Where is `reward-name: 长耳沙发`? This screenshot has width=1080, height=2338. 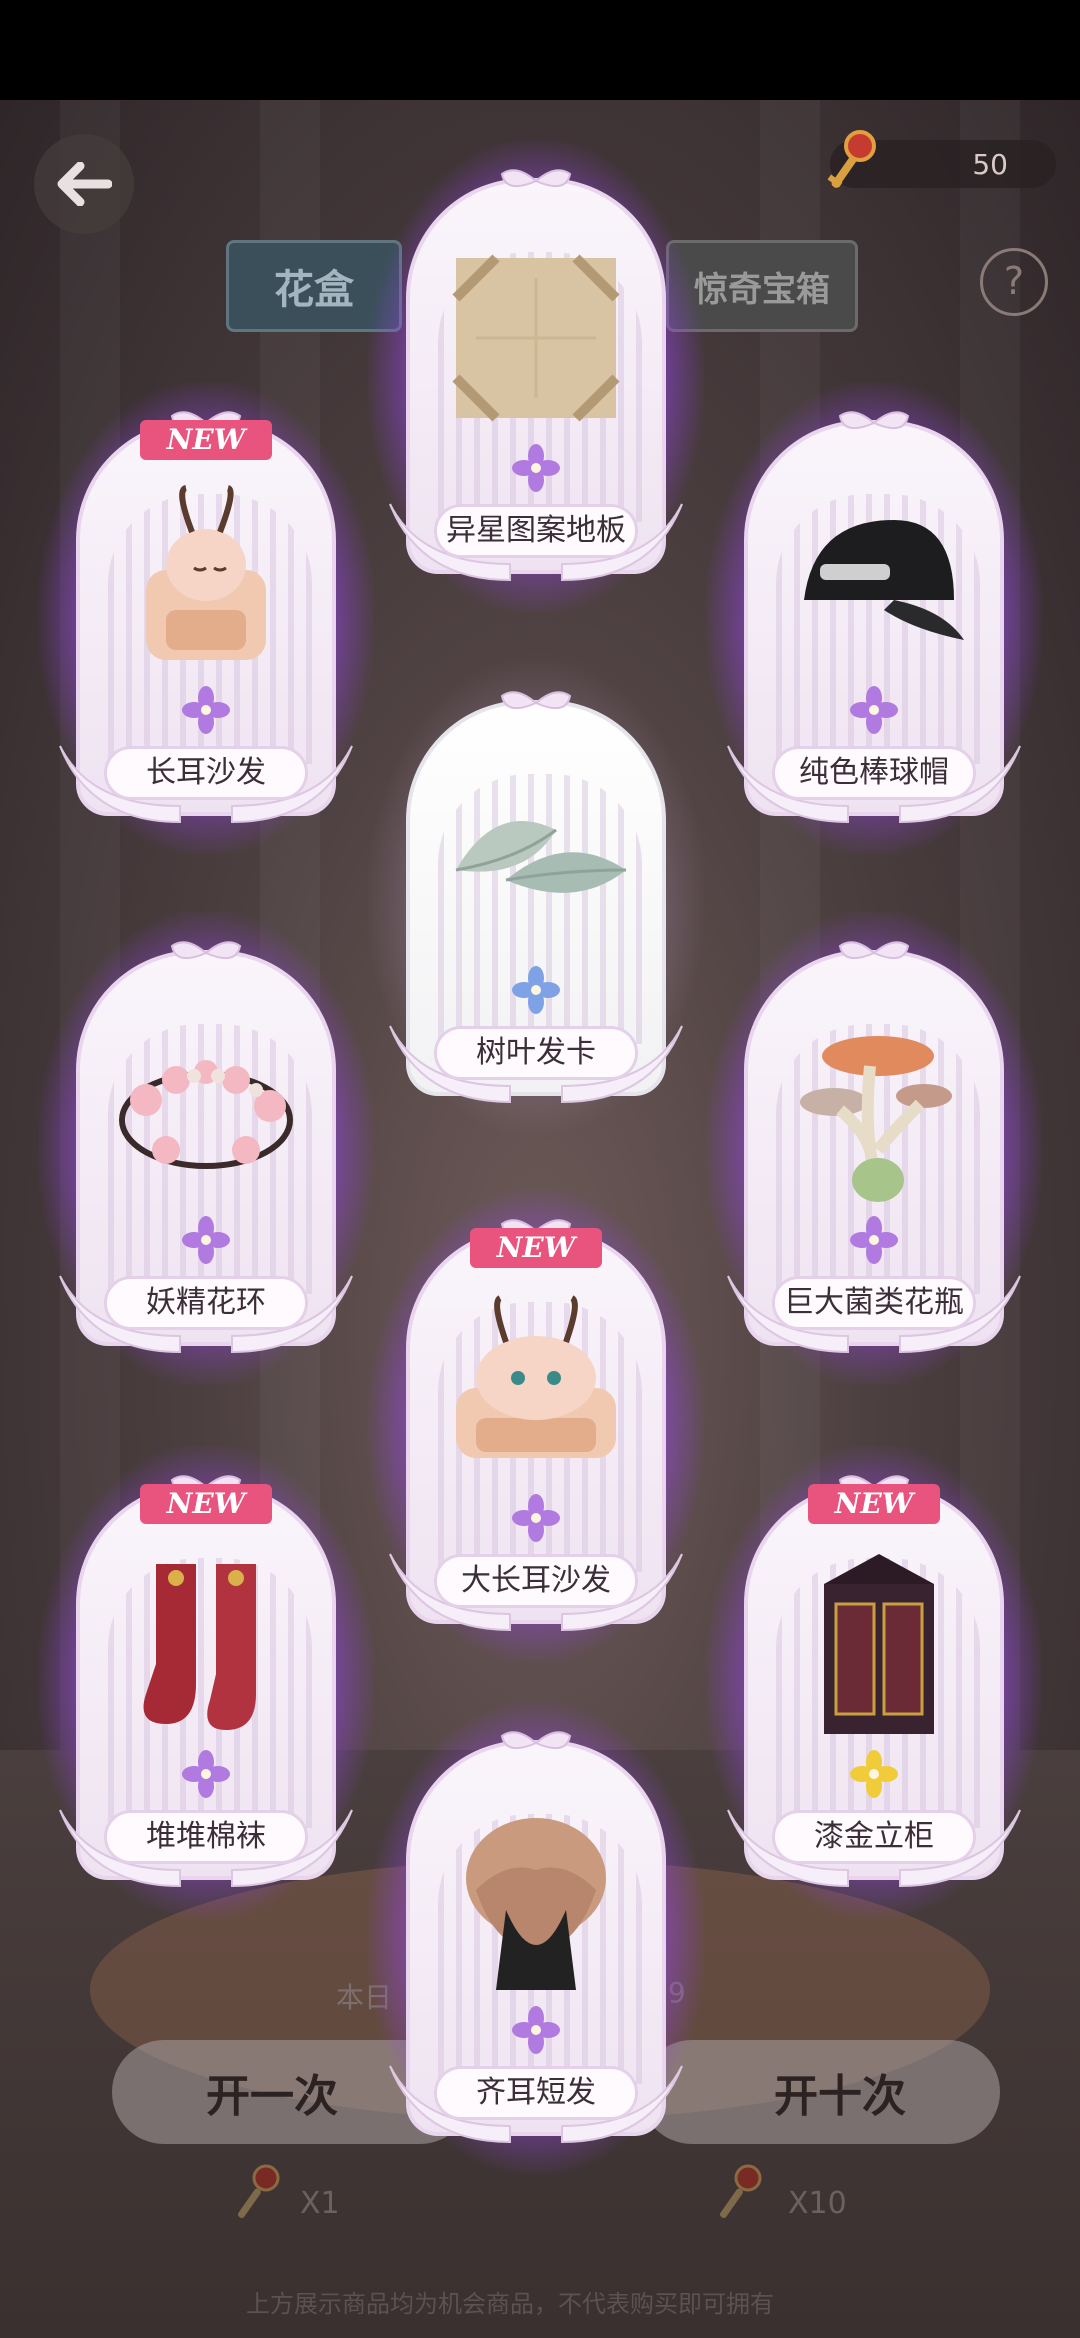 reward-name: 长耳沙发 is located at coordinates (206, 773).